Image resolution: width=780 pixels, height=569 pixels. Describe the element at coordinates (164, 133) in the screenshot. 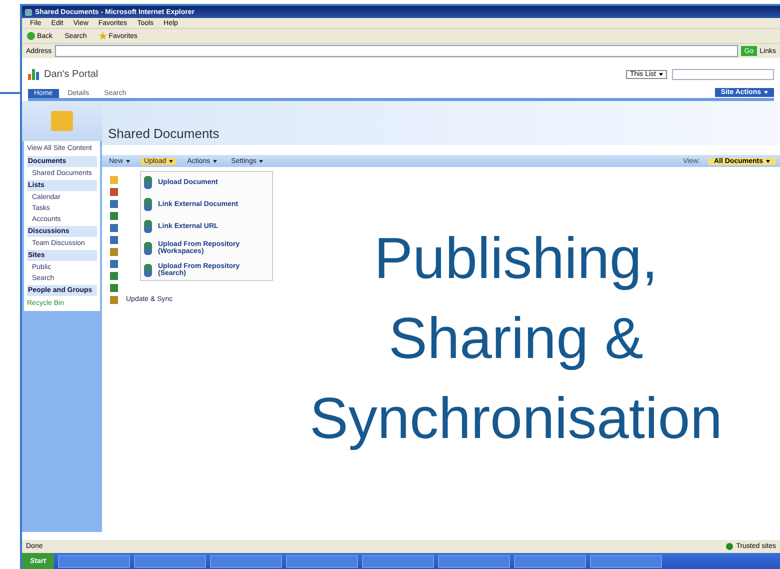

I see `page-title: Shared Documents` at that location.